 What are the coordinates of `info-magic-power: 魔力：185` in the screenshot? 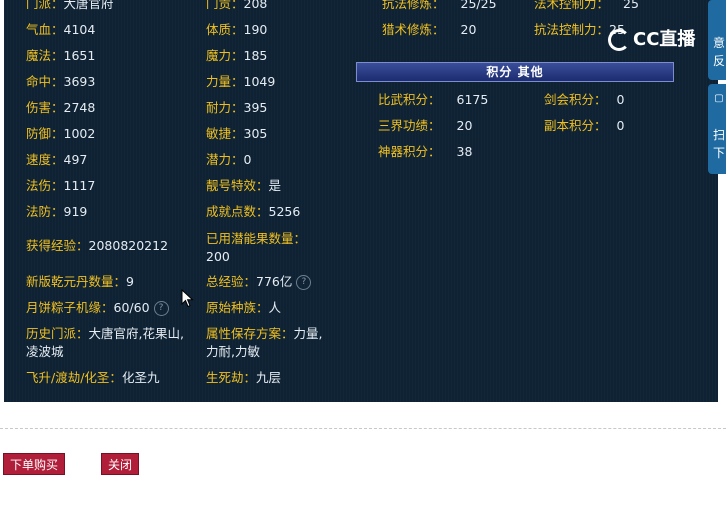 It's located at (237, 55).